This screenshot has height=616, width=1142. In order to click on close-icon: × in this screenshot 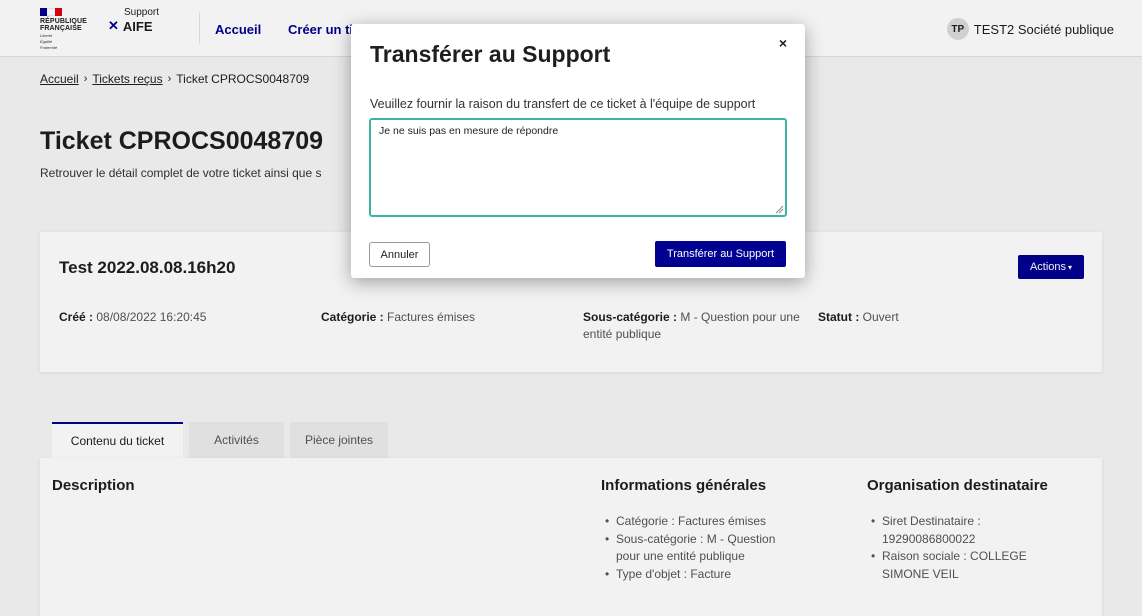, I will do `click(783, 43)`.